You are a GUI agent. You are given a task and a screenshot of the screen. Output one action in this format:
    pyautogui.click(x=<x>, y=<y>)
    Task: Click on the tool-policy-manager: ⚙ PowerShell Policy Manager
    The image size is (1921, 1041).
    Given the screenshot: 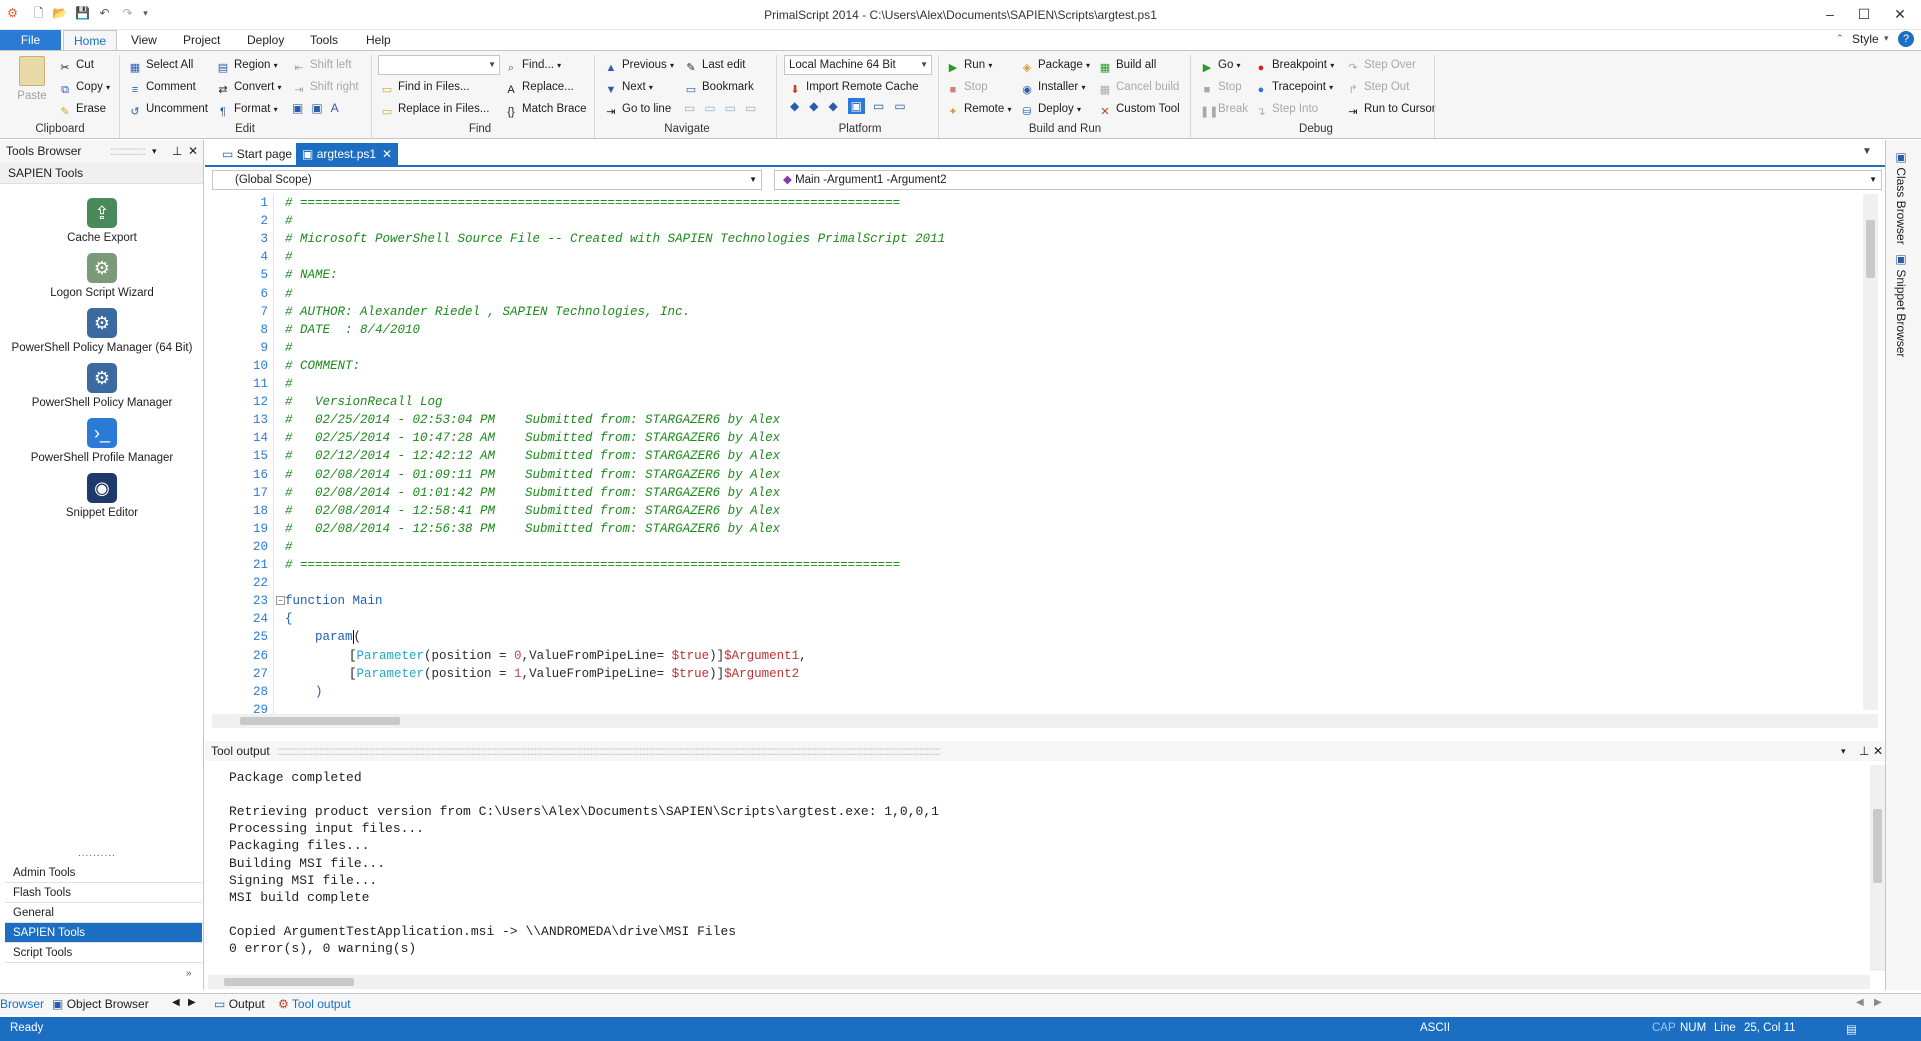 What is the action you would take?
    pyautogui.click(x=102, y=390)
    